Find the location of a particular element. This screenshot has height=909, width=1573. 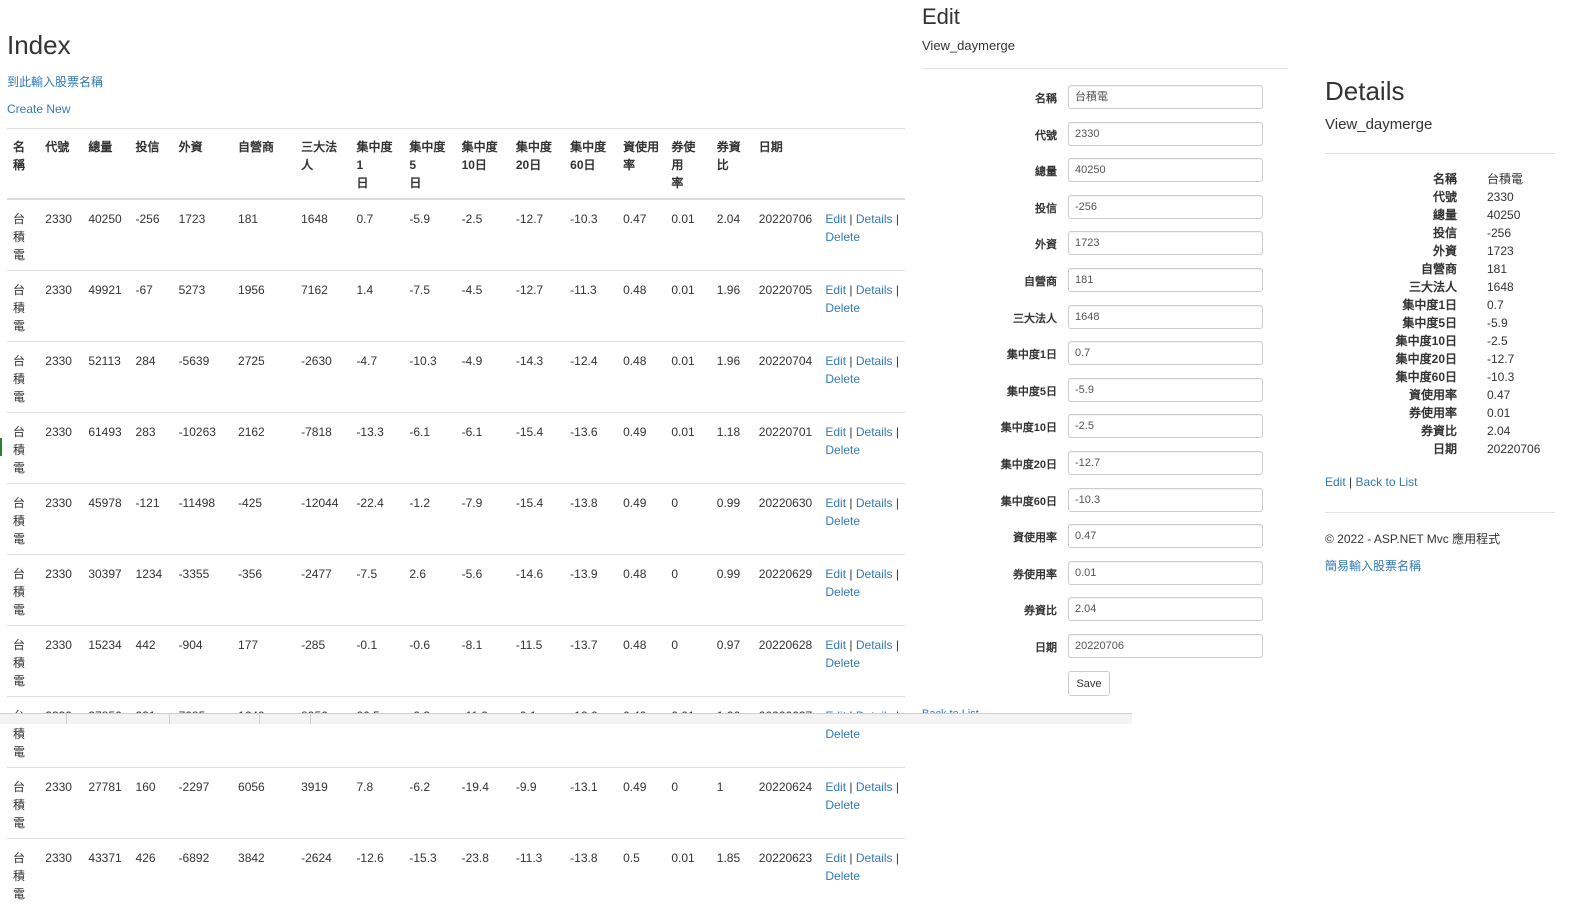

input-stock-name-link: 到此輸入股票名稱 is located at coordinates (55, 81).